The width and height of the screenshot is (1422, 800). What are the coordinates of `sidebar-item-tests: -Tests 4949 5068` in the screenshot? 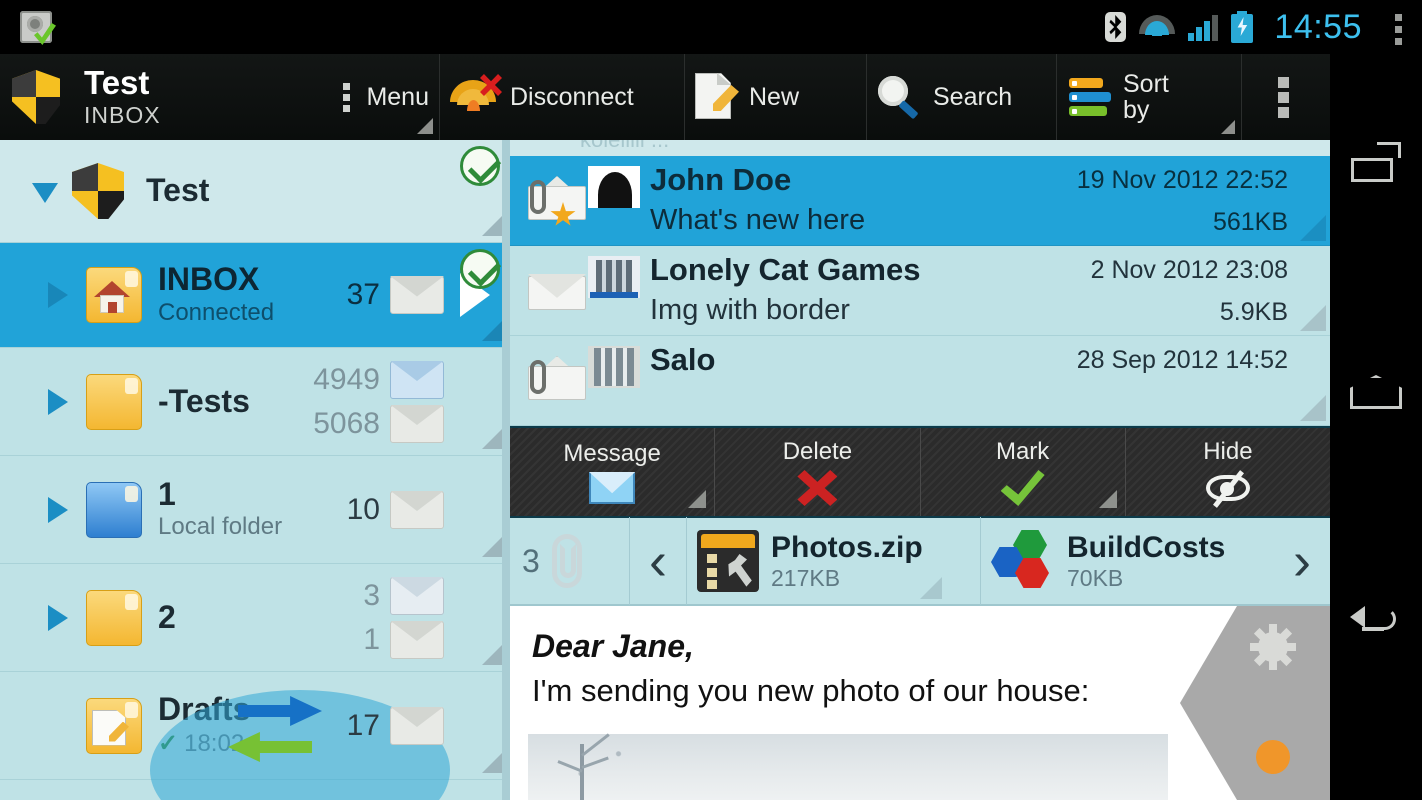 It's located at (255, 402).